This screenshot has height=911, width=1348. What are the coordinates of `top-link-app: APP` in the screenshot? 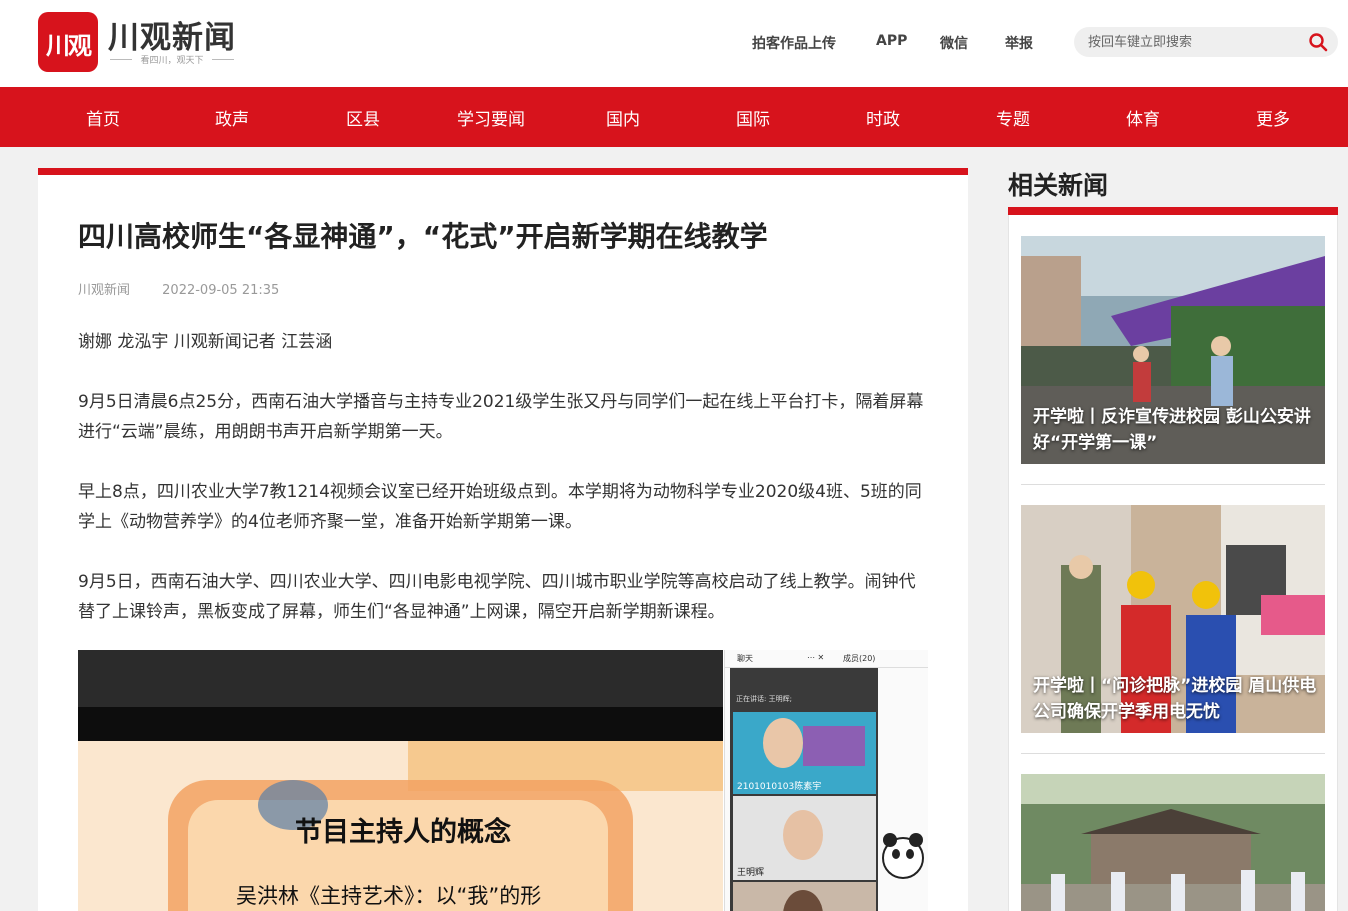 It's located at (891, 41).